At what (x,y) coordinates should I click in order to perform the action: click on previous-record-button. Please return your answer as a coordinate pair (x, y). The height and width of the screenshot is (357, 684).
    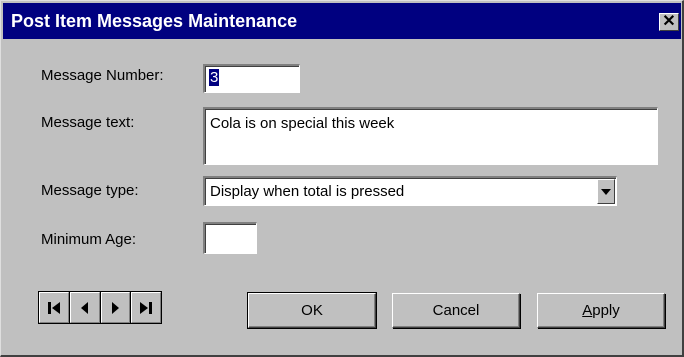
    Looking at the image, I should click on (84, 307).